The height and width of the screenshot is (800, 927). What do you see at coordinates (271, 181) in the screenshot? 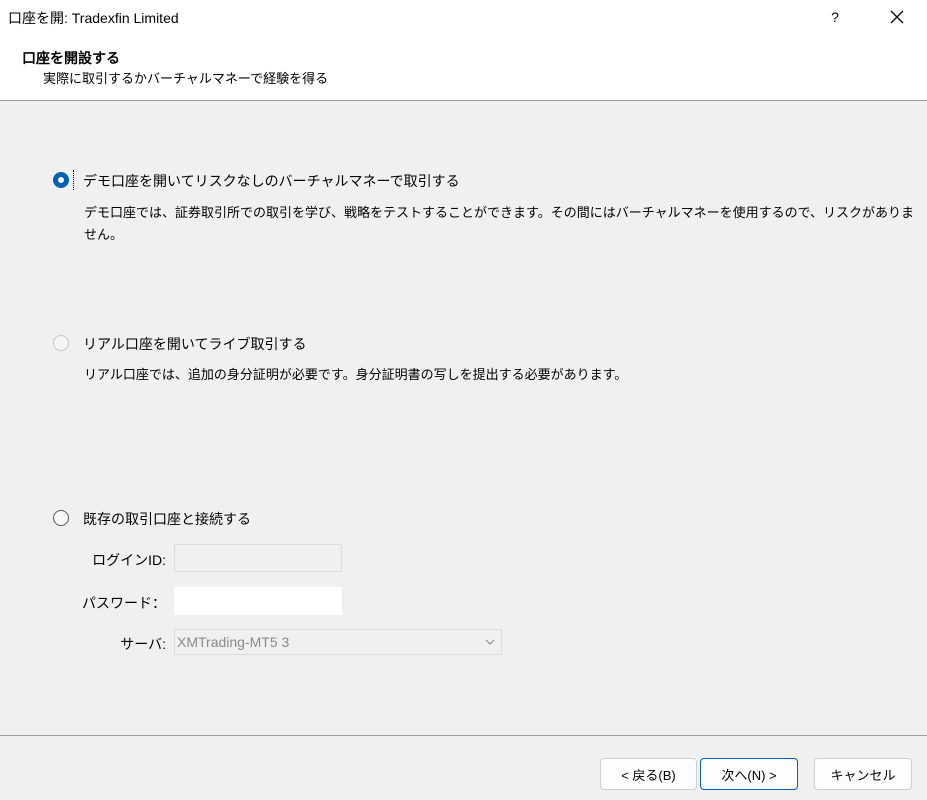
I see `demo-account-label: デモ口座を開いてリスクなしのバーチャルマネーで取引する` at bounding box center [271, 181].